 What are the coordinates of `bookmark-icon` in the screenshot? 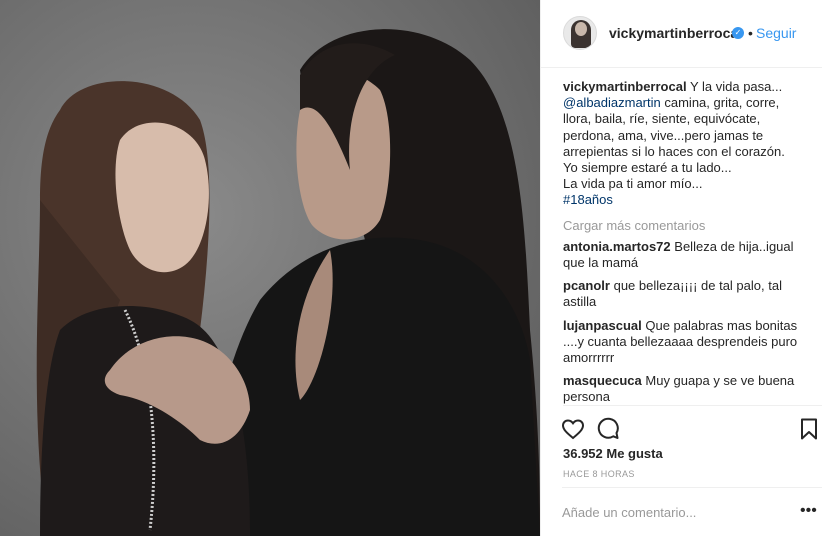 It's located at (809, 429).